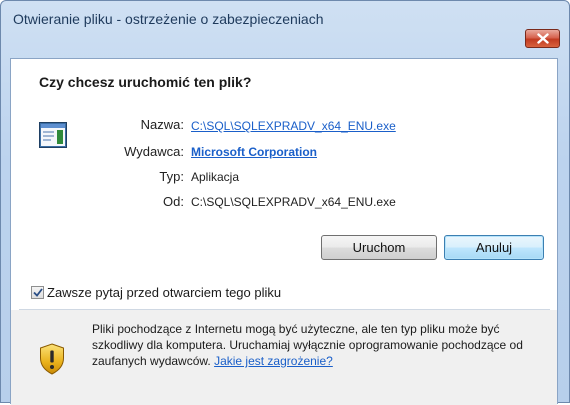  Describe the element at coordinates (273, 361) in the screenshot. I see `risk-info-link: Jakie jest zagrożenie?` at that location.